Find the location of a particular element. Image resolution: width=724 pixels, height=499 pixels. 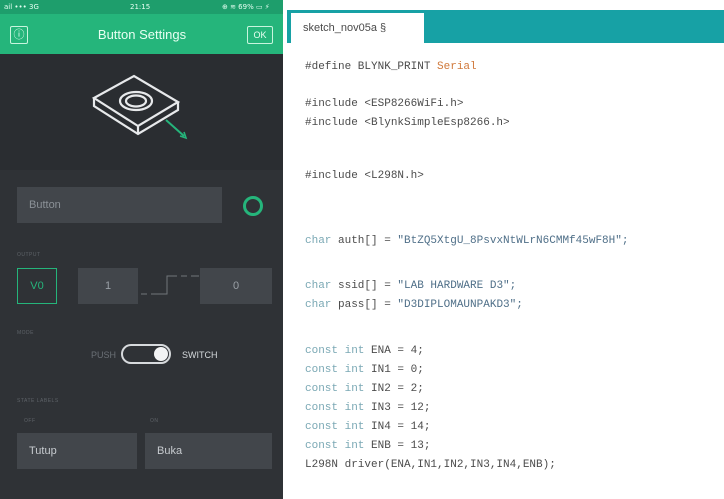

color-picker-icon is located at coordinates (253, 206).